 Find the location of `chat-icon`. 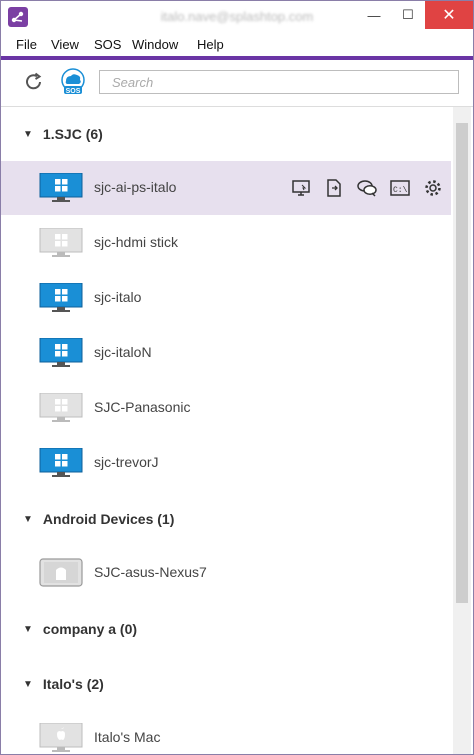

chat-icon is located at coordinates (367, 188).